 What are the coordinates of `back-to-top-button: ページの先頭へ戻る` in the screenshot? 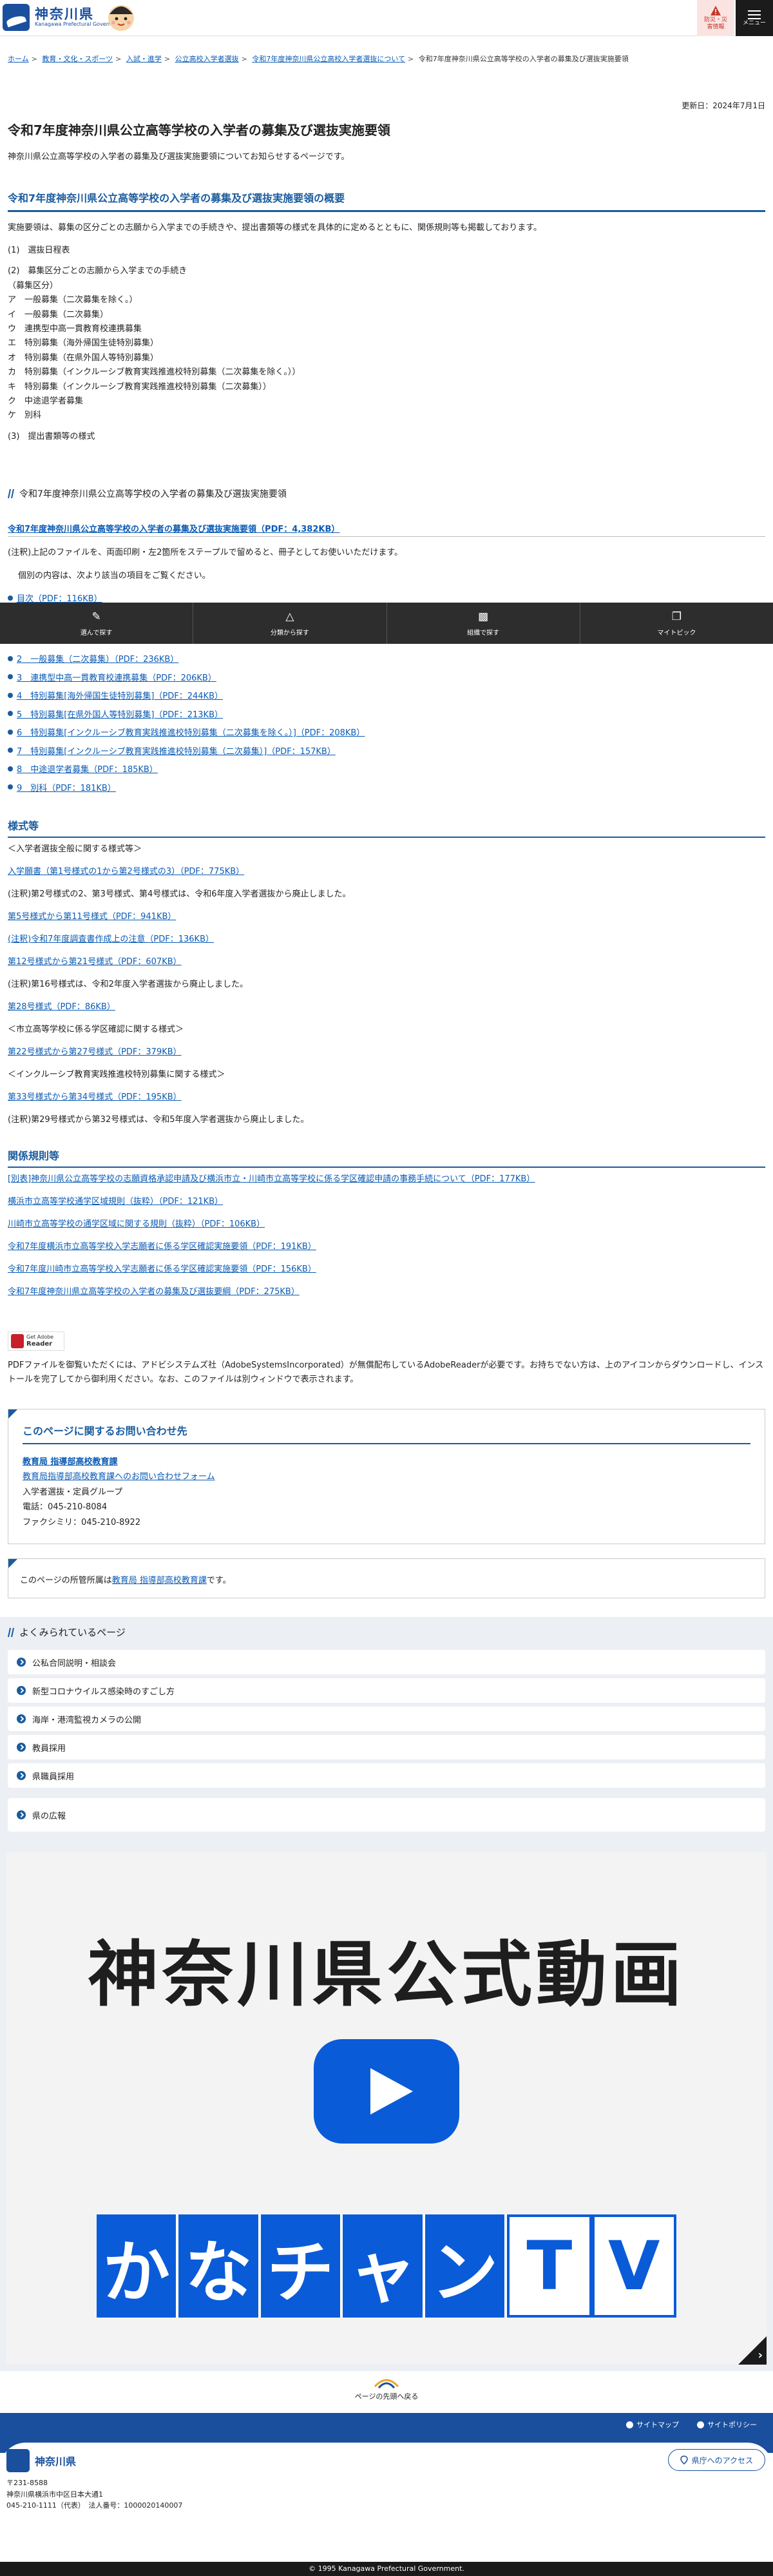 It's located at (386, 2388).